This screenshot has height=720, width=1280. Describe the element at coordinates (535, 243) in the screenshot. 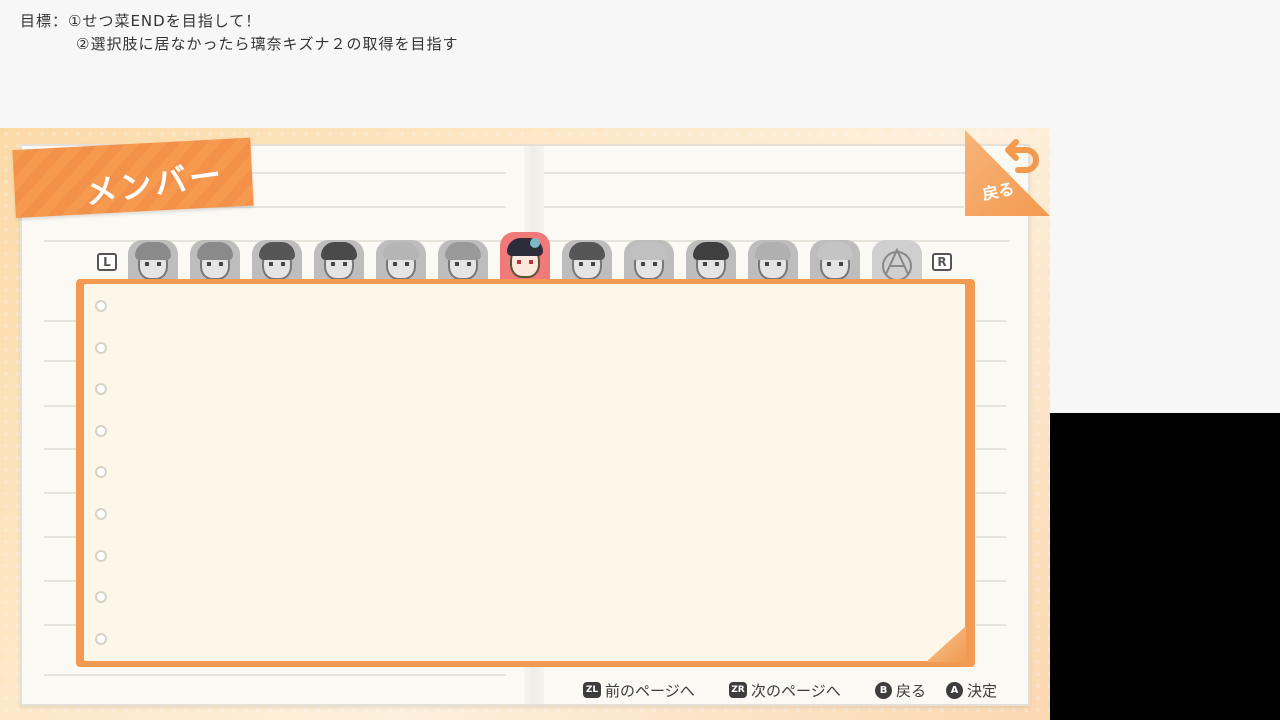

I see `hair-clip-icon` at that location.